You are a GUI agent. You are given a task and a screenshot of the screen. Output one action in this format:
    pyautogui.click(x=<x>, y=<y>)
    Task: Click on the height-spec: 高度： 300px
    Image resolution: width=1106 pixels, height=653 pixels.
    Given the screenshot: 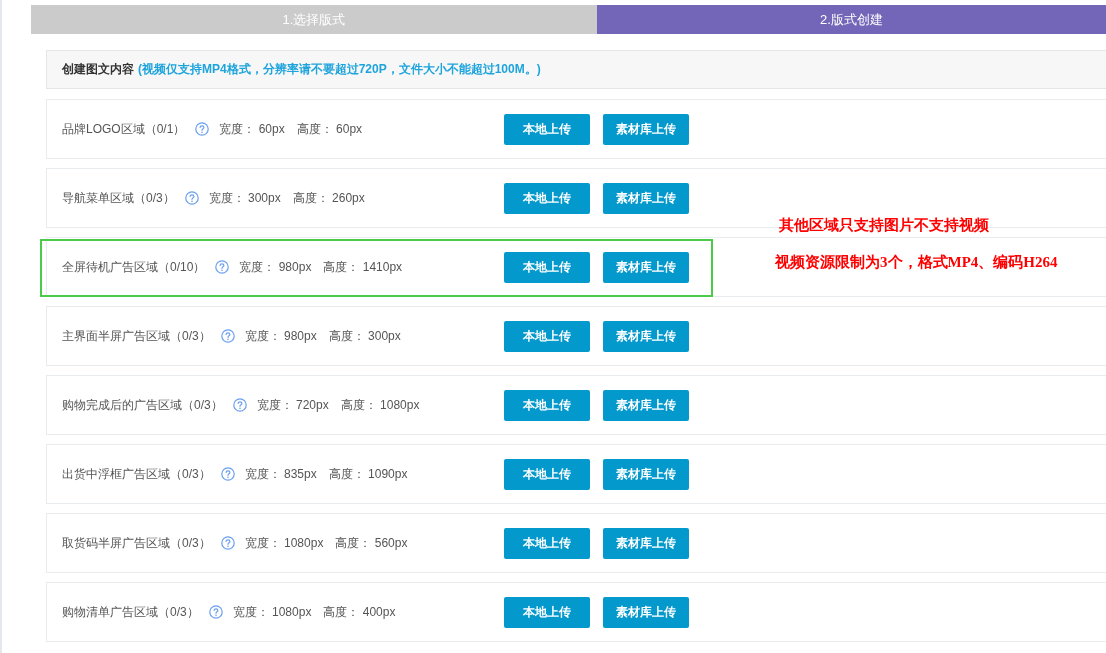 What is the action you would take?
    pyautogui.click(x=364, y=336)
    